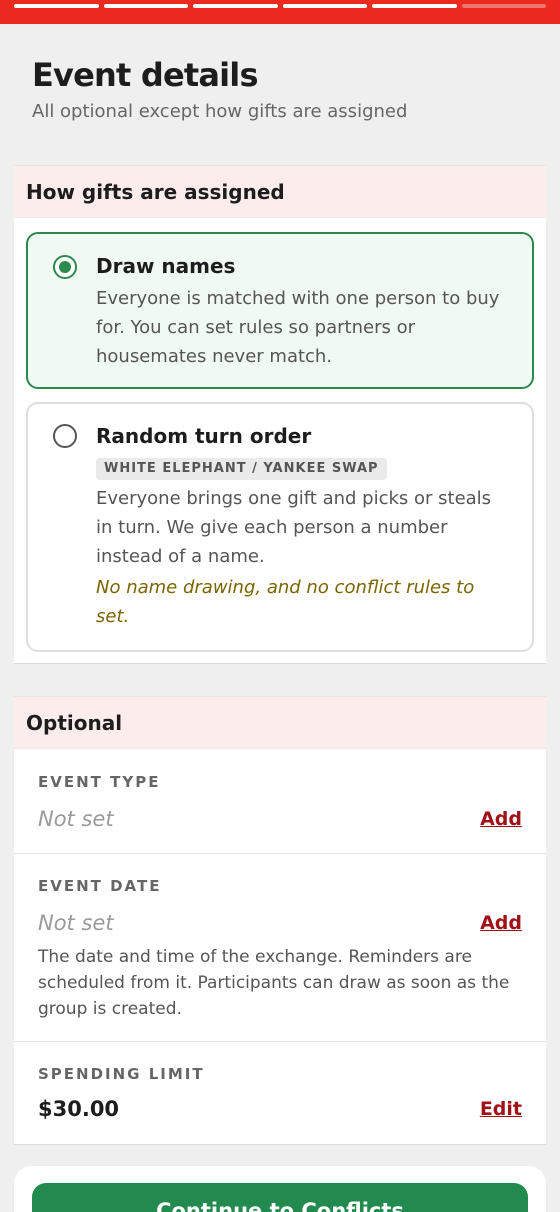 Image resolution: width=560 pixels, height=1212 pixels. I want to click on spending-limit-label: SPENDING LIMIT, so click(121, 1074).